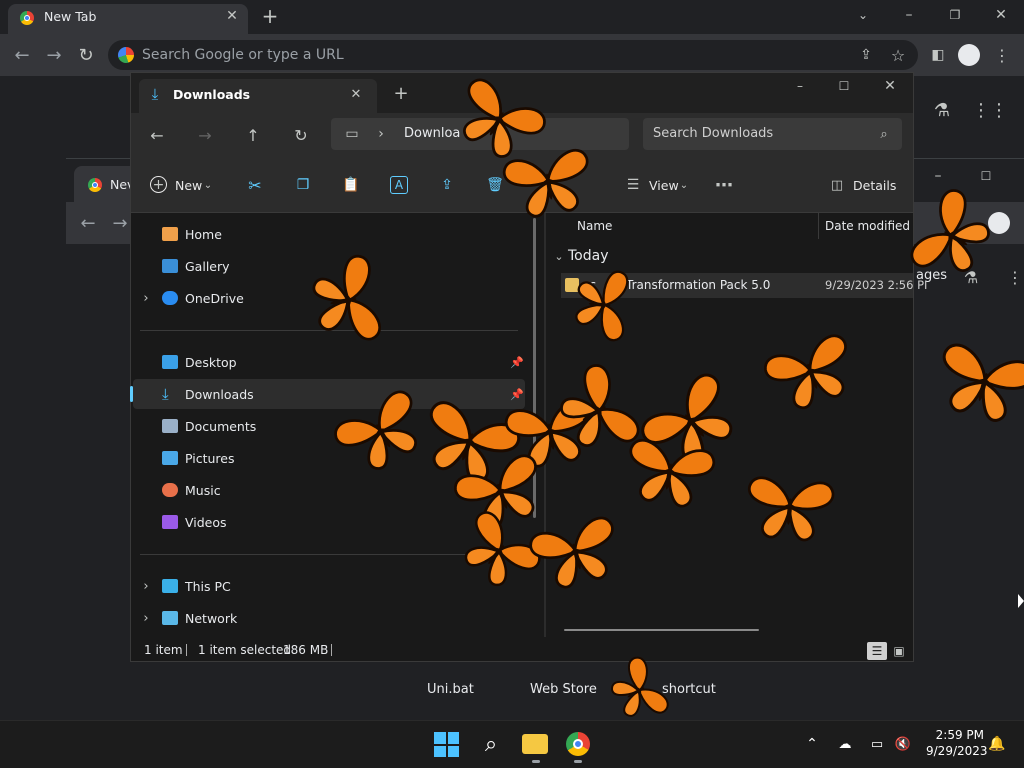  I want to click on nav-item-downloads: ⤓ Downloads, so click(208, 394).